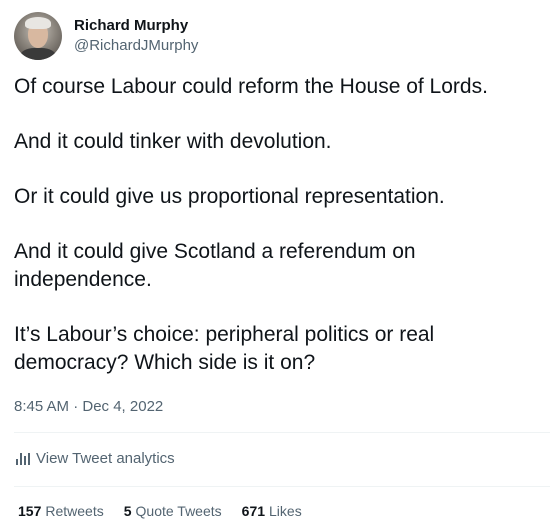 The height and width of the screenshot is (528, 550). What do you see at coordinates (23, 459) in the screenshot?
I see `bar-chart-icon` at bounding box center [23, 459].